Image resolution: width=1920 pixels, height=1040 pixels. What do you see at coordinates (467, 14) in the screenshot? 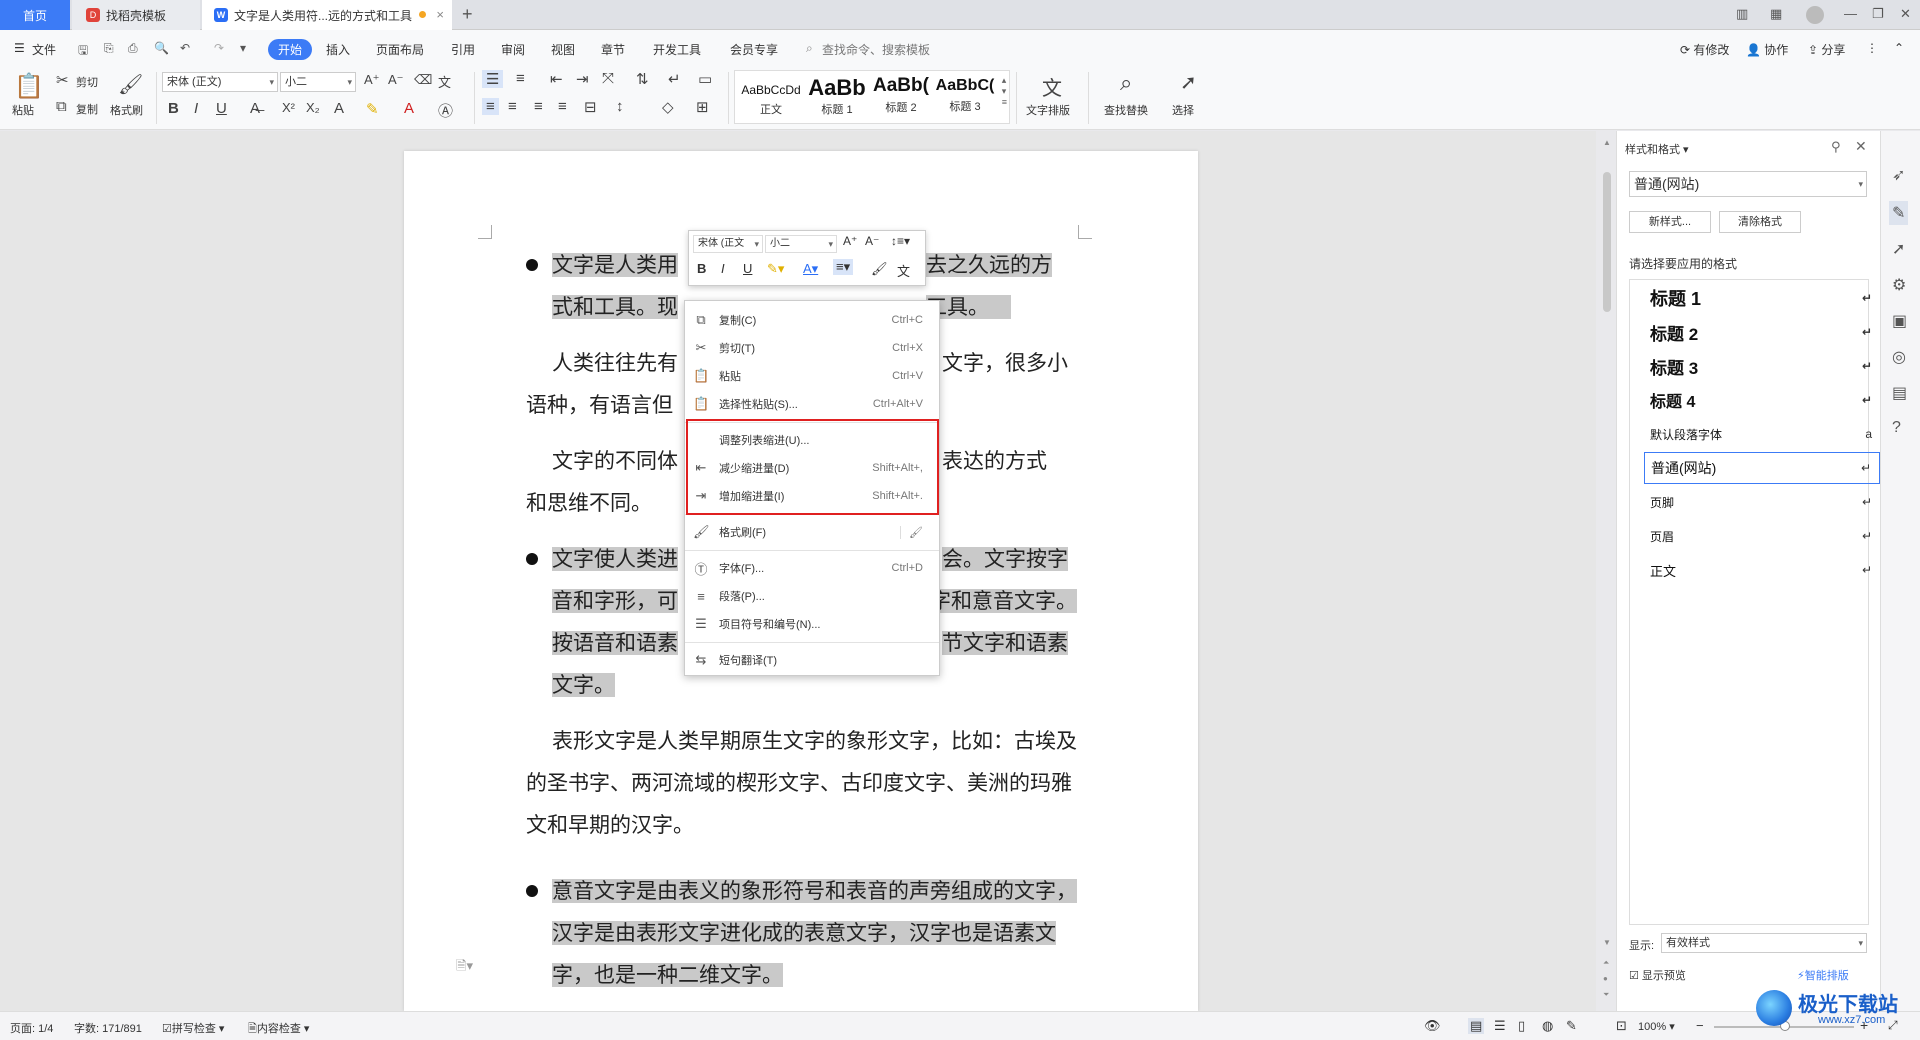
I see `new-tab-button: +` at bounding box center [467, 14].